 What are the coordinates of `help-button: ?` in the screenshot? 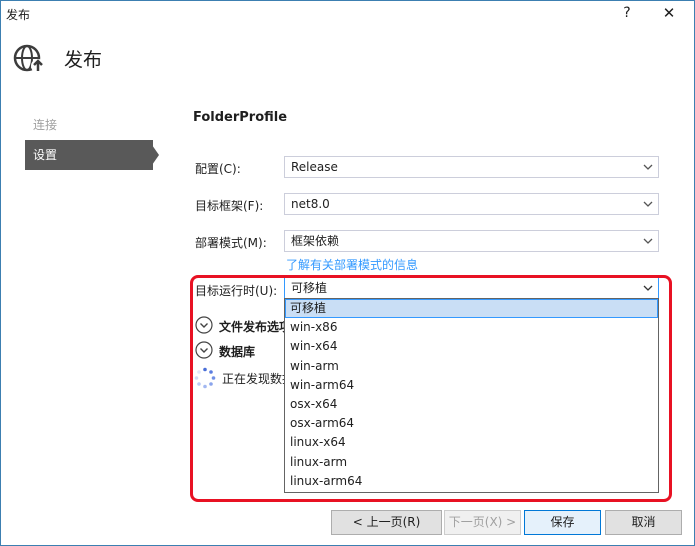 It's located at (627, 13).